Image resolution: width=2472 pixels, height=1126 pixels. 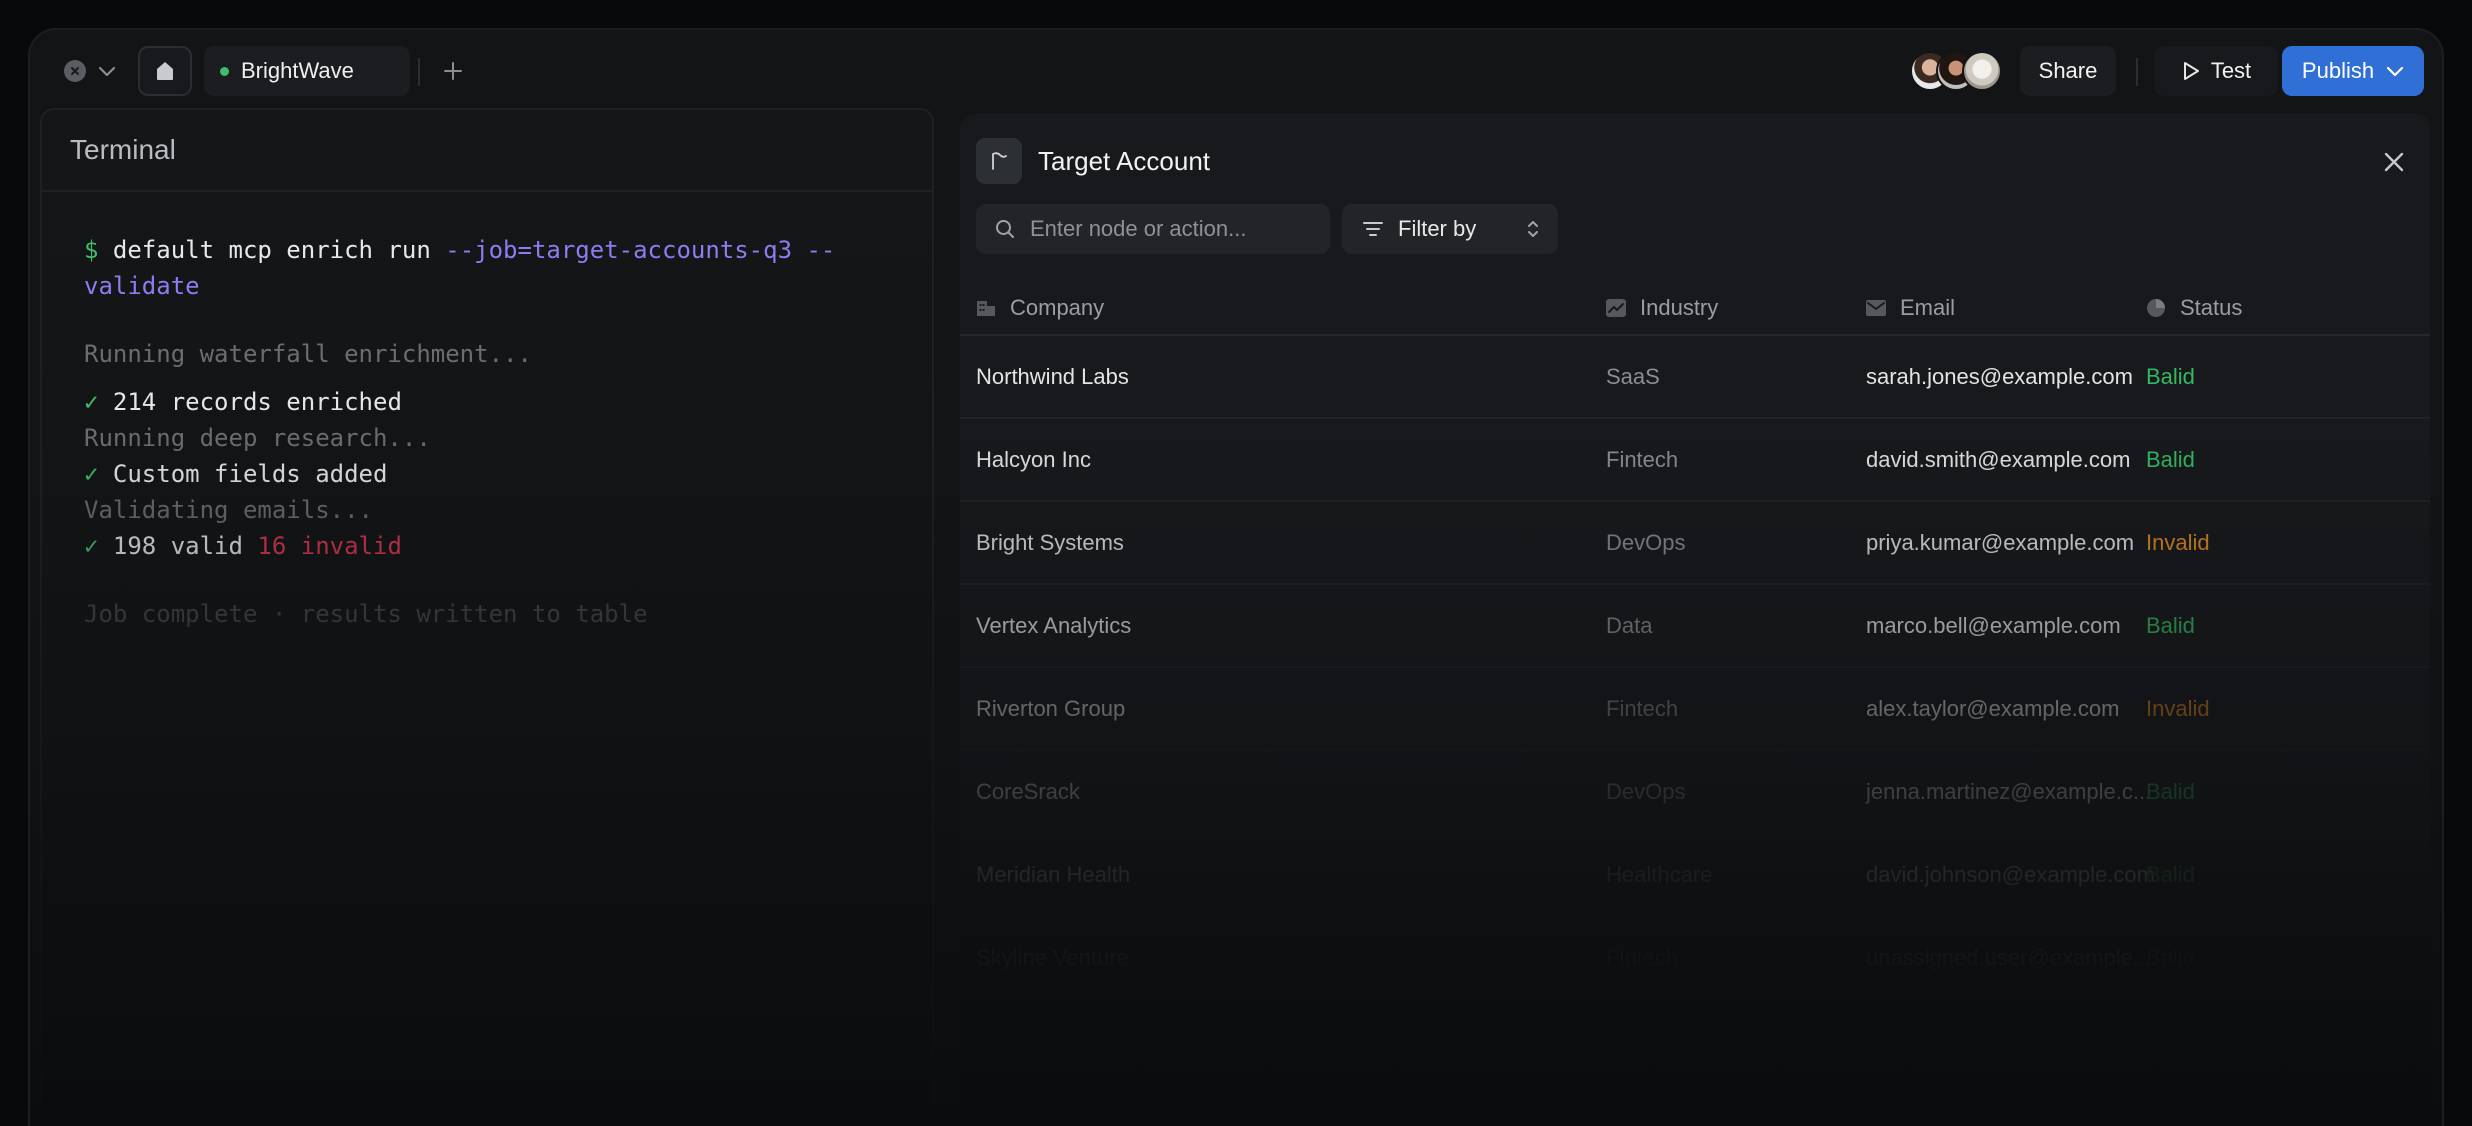 I want to click on cell-email: priya.kumar@example.com, so click(x=2000, y=542).